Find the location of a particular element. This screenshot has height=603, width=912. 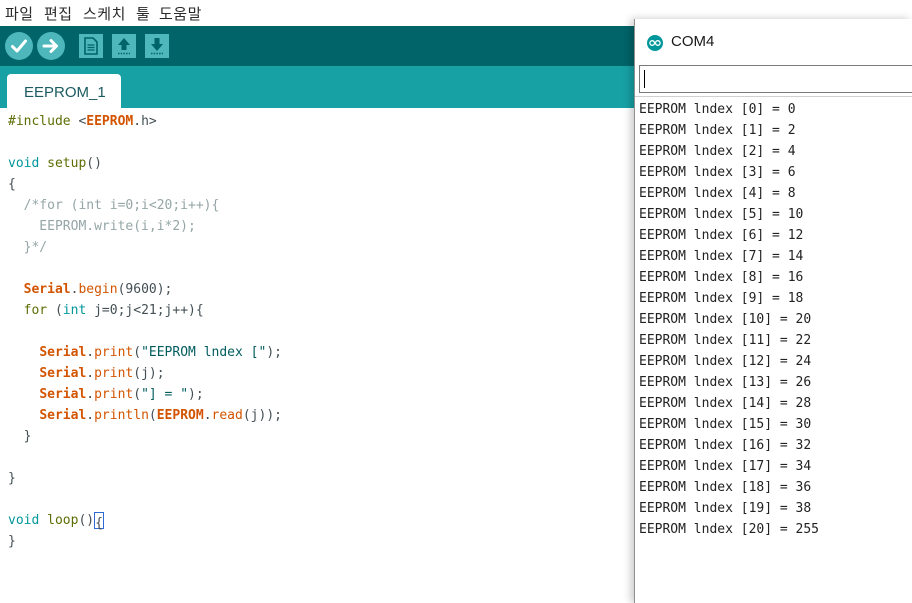

bracket-match-highlight: { is located at coordinates (99, 521).